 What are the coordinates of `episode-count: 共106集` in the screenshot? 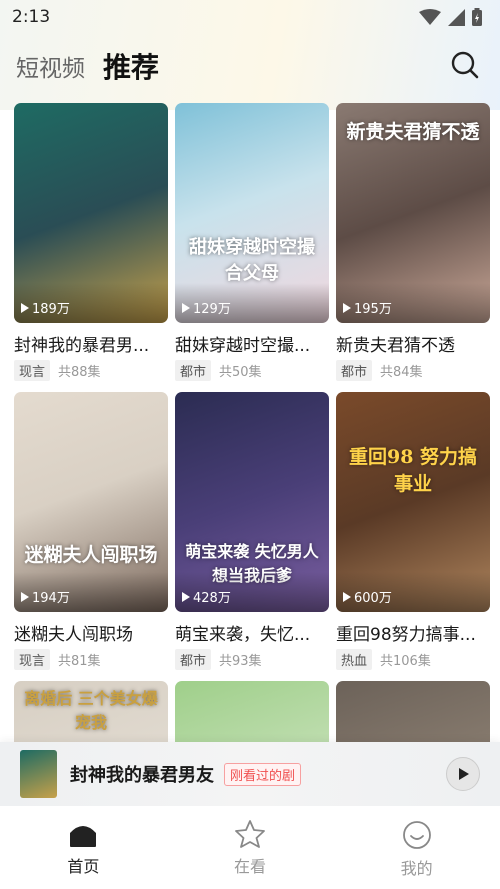 It's located at (405, 661).